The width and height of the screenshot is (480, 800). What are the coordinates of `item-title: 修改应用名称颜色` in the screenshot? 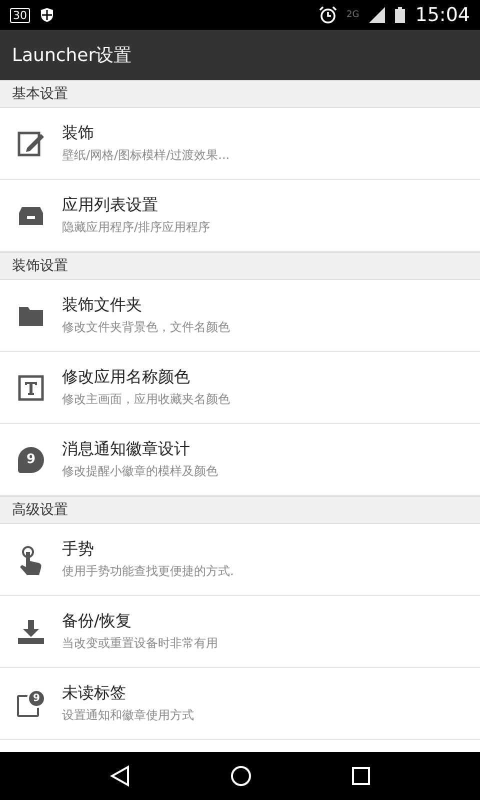 It's located at (126, 377).